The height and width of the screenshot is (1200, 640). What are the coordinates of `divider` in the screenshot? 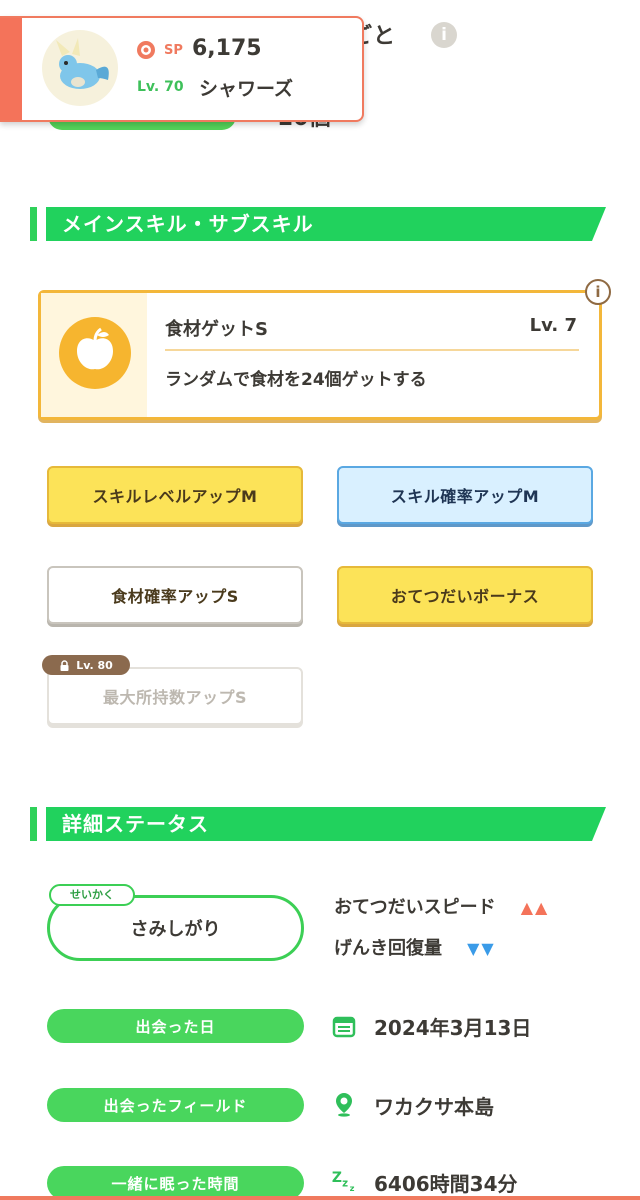 It's located at (372, 350).